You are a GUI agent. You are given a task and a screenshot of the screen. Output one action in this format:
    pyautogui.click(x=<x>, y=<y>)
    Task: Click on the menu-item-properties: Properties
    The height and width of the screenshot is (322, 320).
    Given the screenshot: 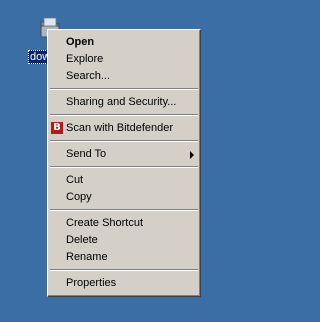 What is the action you would take?
    pyautogui.click(x=124, y=283)
    